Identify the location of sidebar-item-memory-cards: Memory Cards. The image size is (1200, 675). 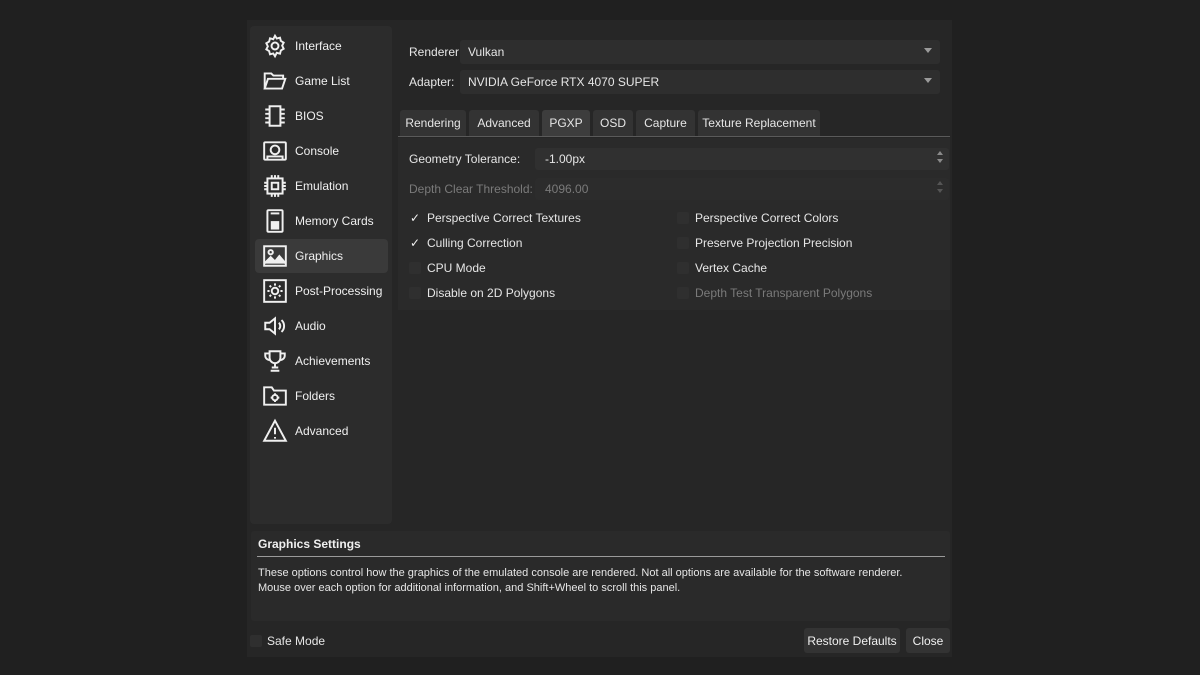
(321, 221).